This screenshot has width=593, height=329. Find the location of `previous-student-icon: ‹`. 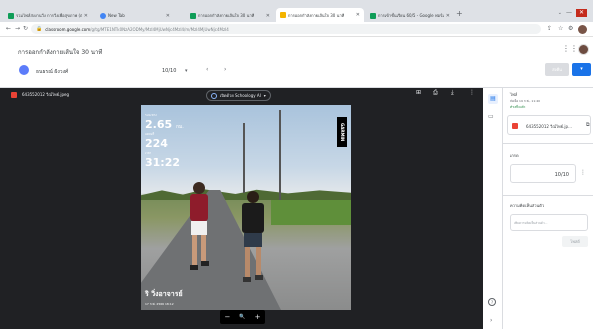

previous-student-icon: ‹ is located at coordinates (207, 70).